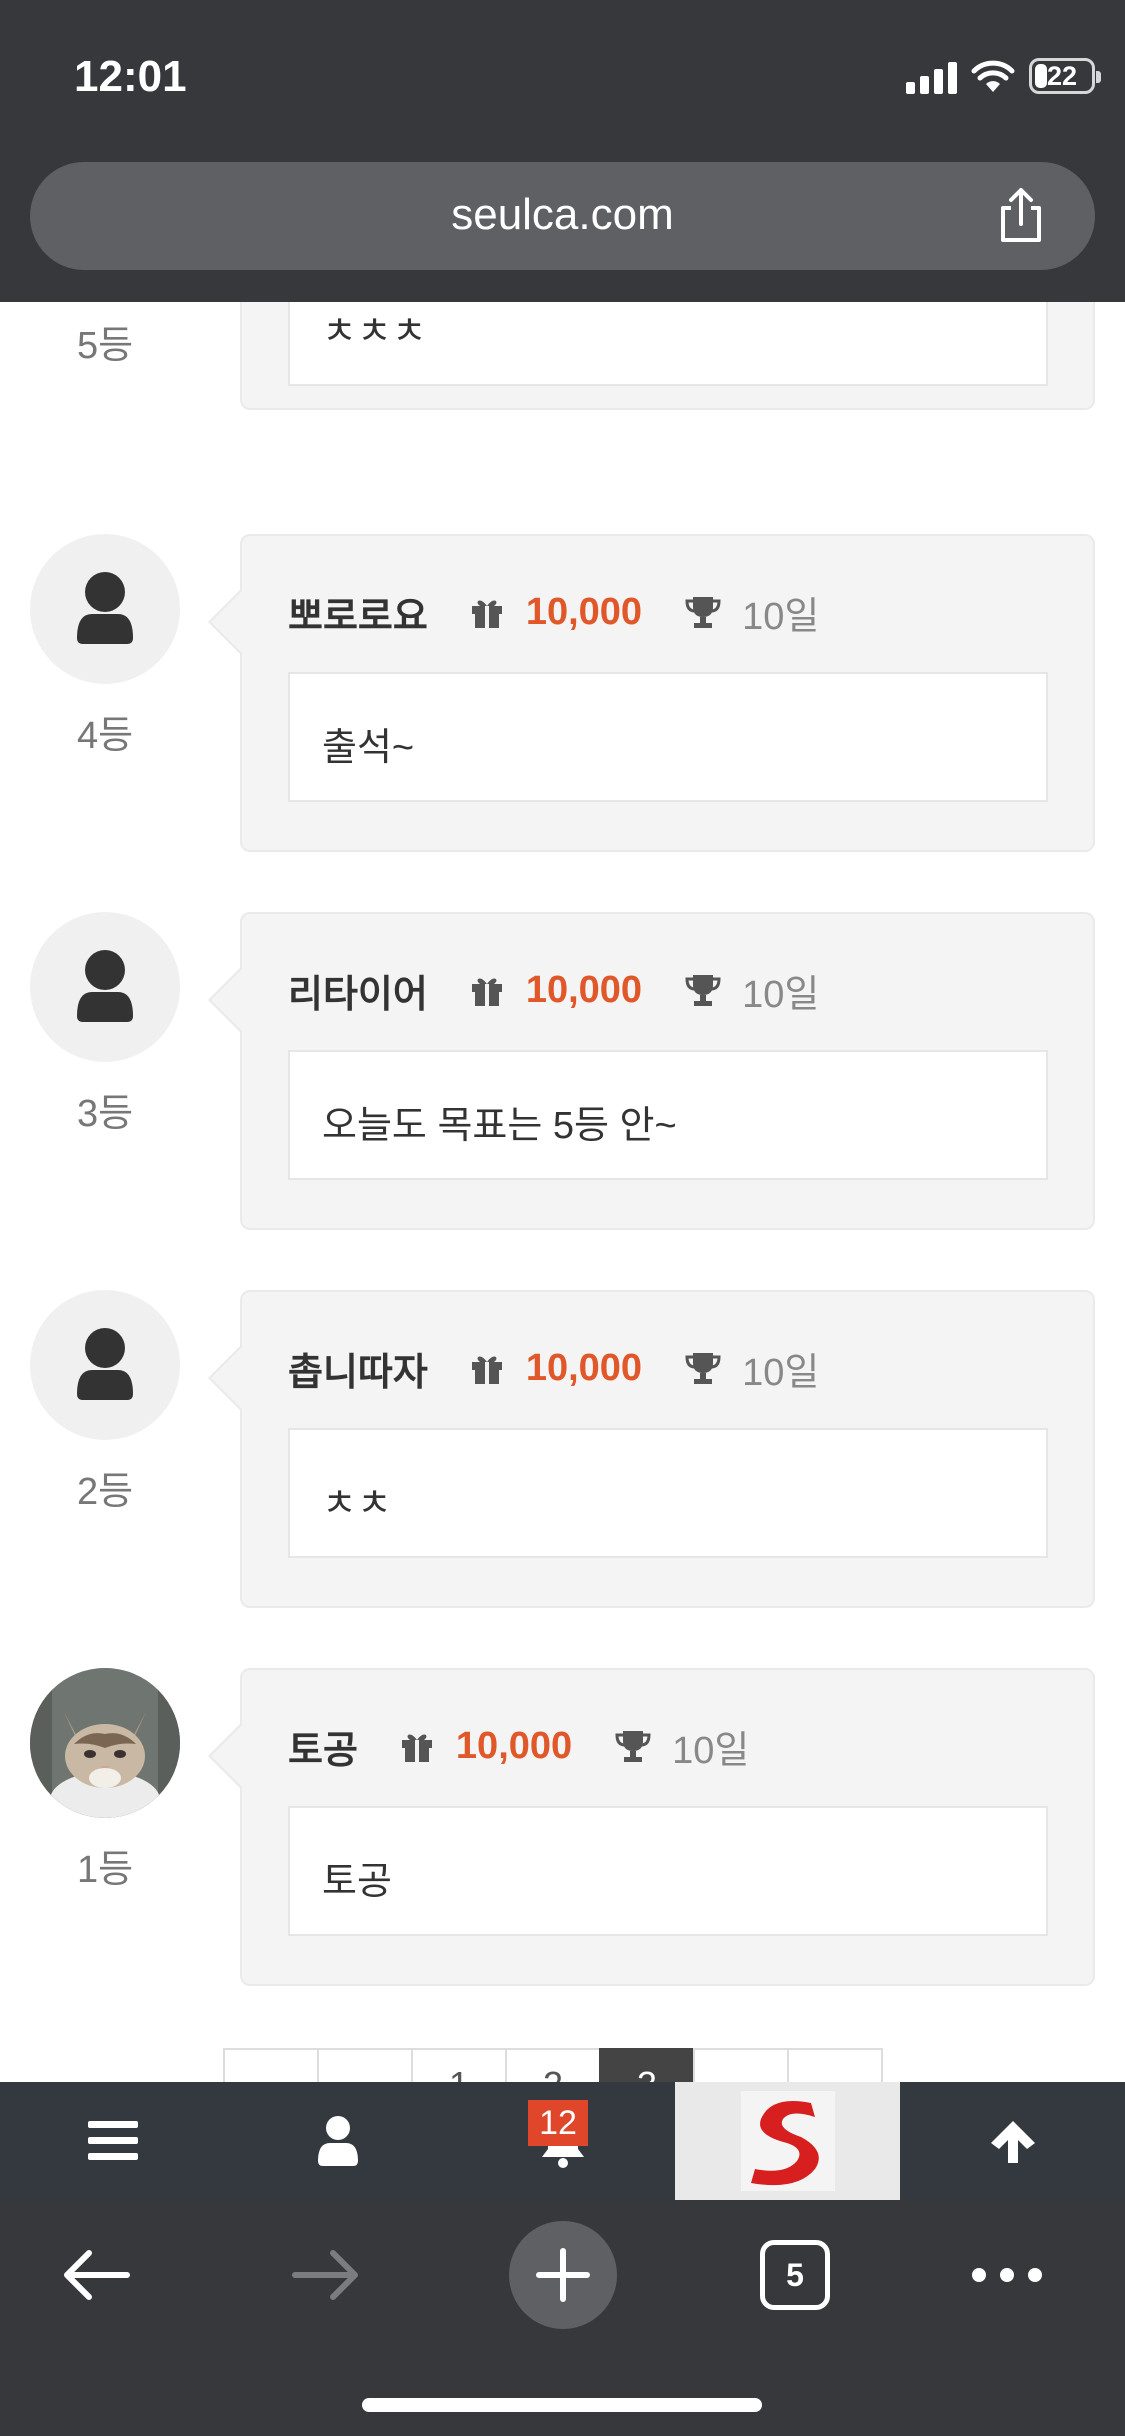 The width and height of the screenshot is (1125, 2436). I want to click on rank-label: 5등, so click(105, 346).